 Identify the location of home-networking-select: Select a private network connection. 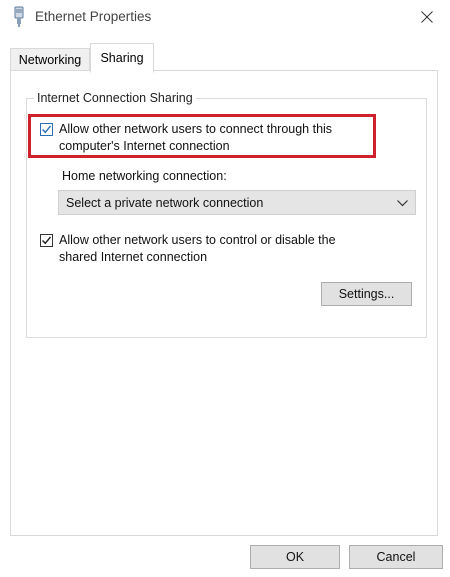
(237, 202).